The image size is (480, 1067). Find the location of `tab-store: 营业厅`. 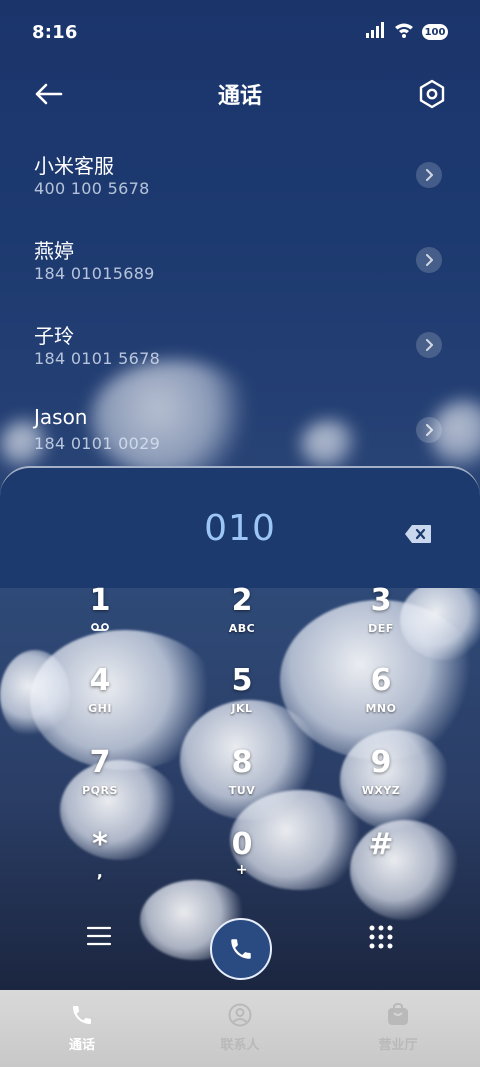

tab-store: 营业厅 is located at coordinates (398, 1028).